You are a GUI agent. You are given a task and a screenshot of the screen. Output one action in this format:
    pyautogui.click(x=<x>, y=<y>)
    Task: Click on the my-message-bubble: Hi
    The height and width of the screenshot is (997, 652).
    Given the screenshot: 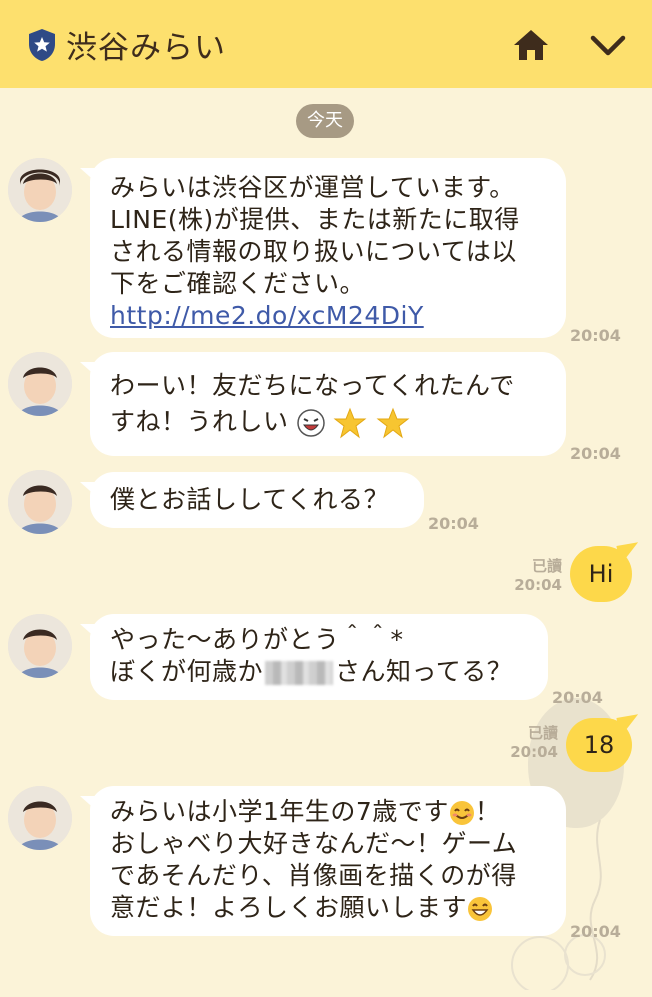 What is the action you would take?
    pyautogui.click(x=601, y=574)
    